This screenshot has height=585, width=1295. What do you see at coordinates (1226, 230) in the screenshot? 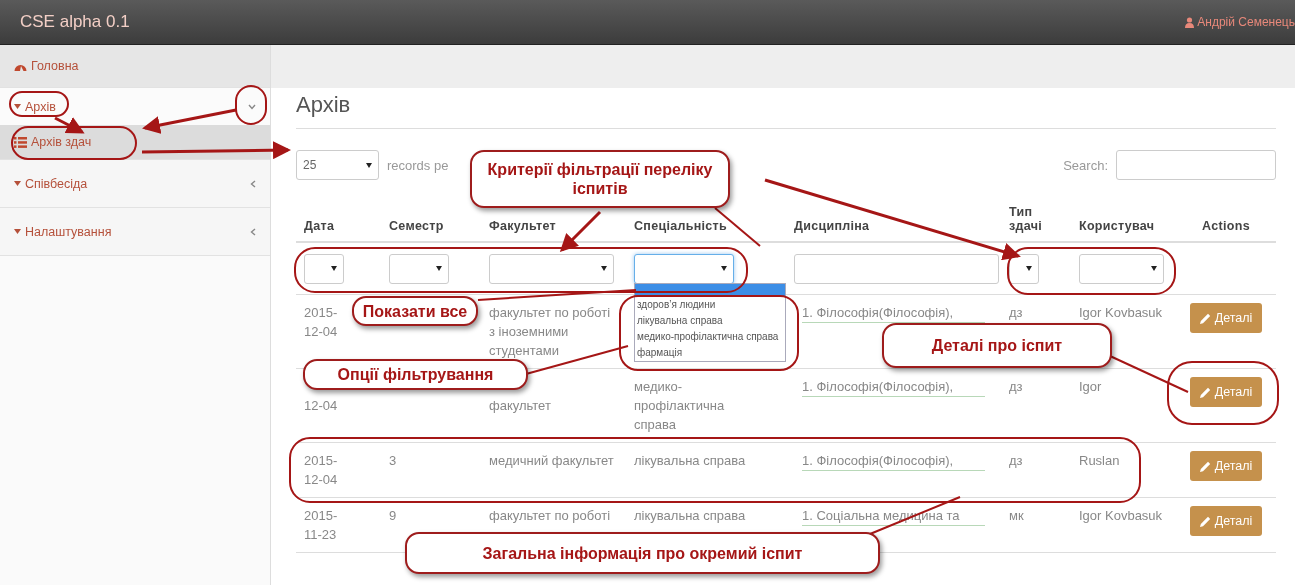
I see `column-header: Actions` at bounding box center [1226, 230].